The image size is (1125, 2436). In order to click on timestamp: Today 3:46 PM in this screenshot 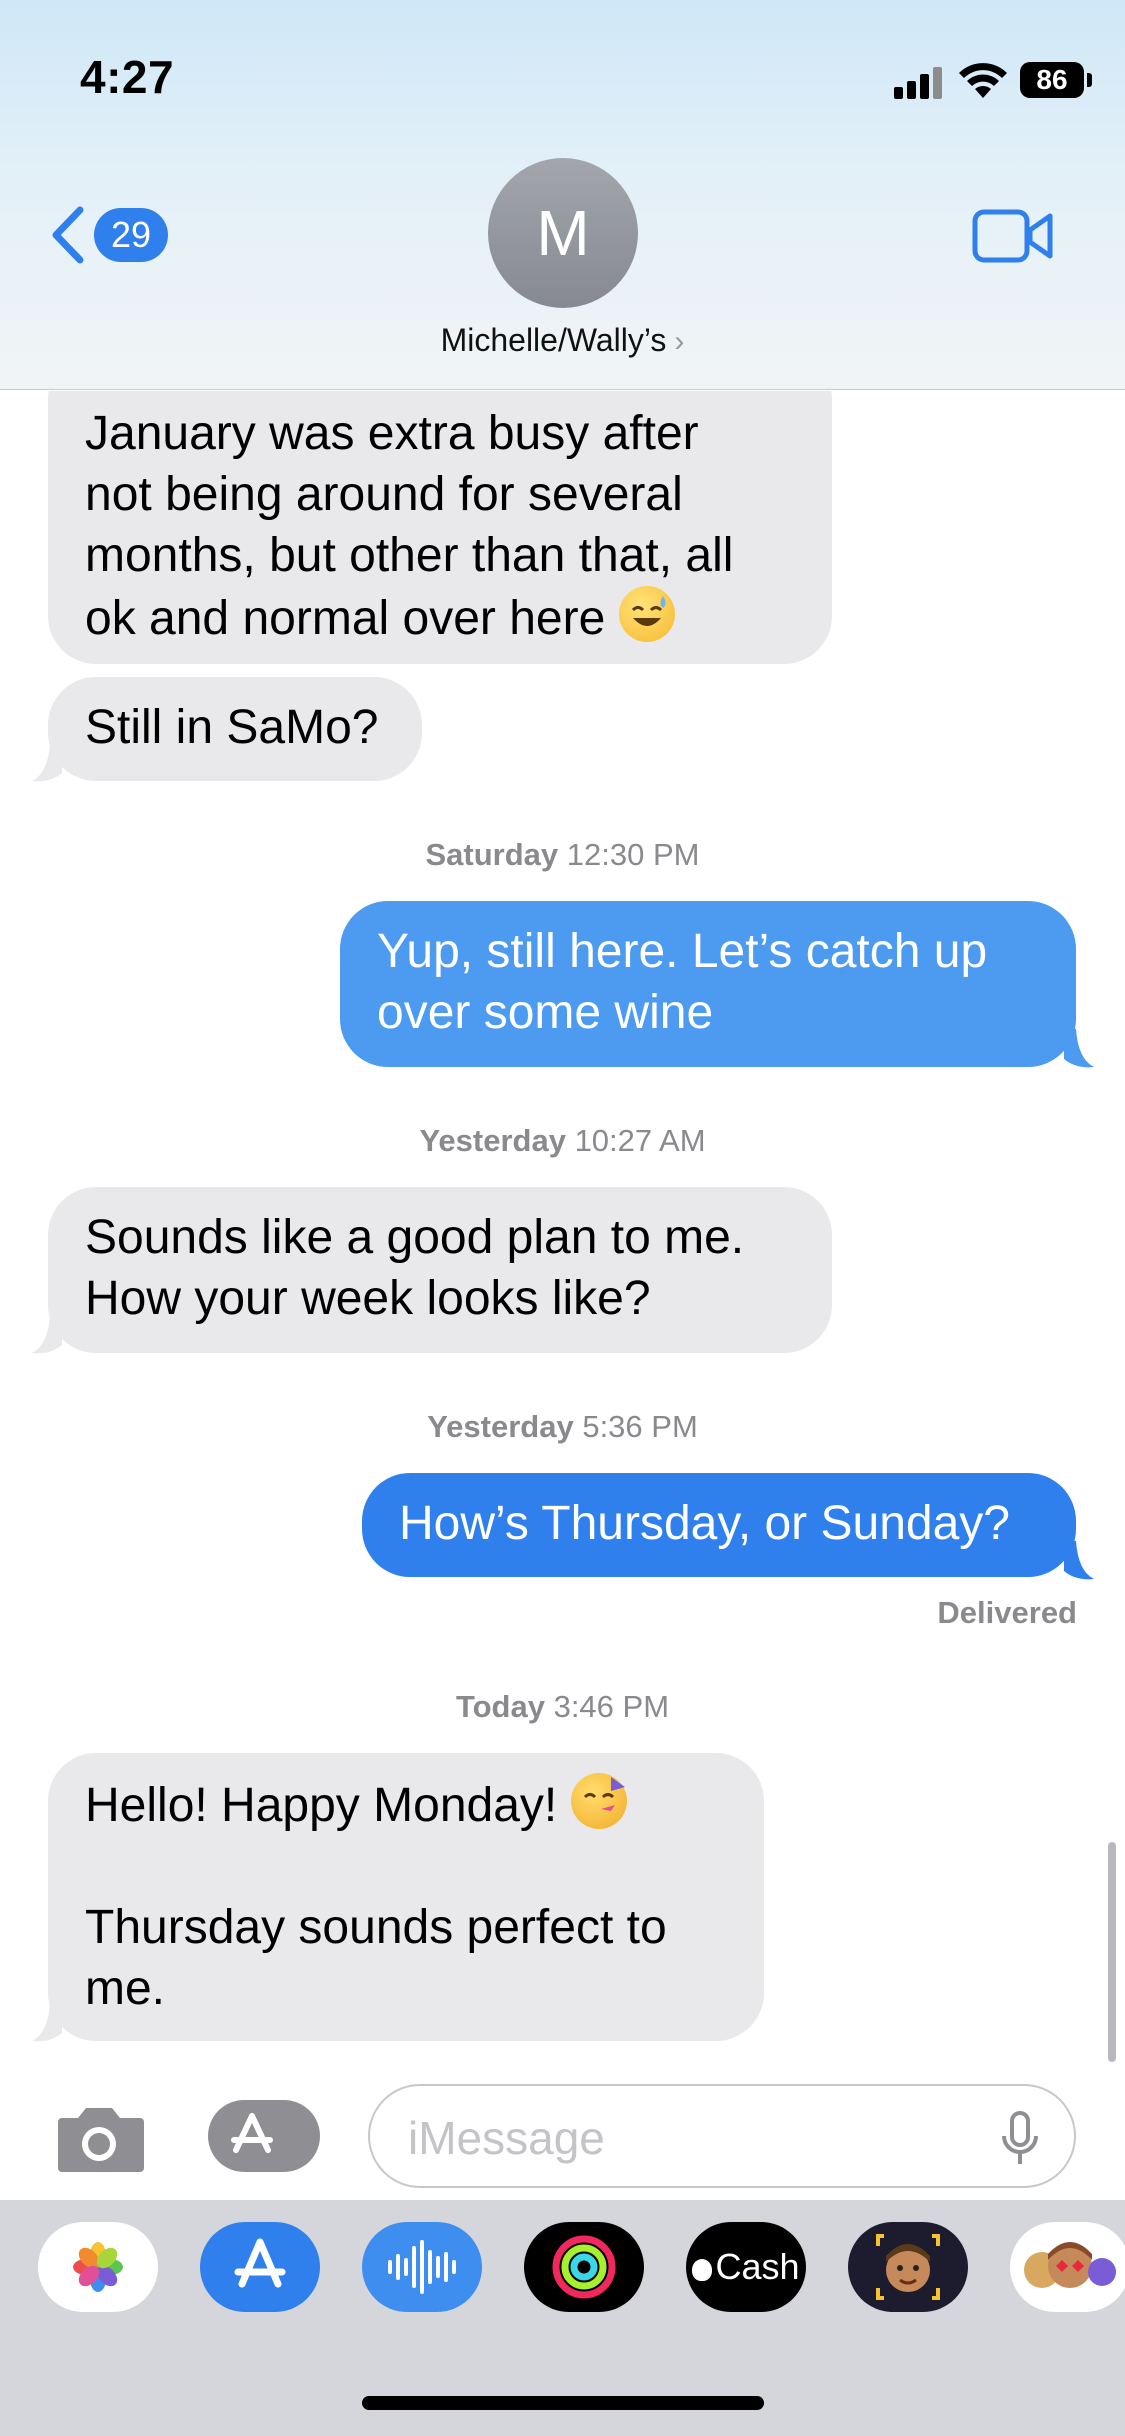, I will do `click(562, 1707)`.